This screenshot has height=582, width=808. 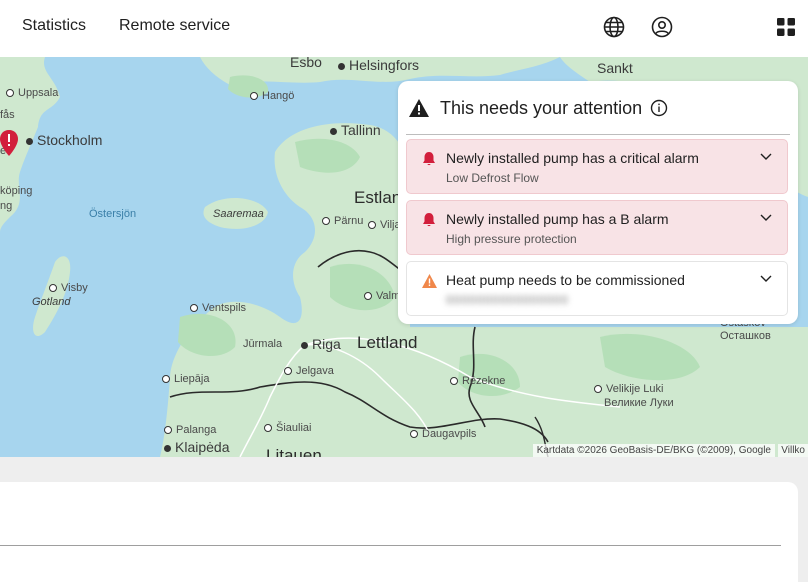 What do you see at coordinates (287, 428) in the screenshot?
I see `map-label: Šiauliai` at bounding box center [287, 428].